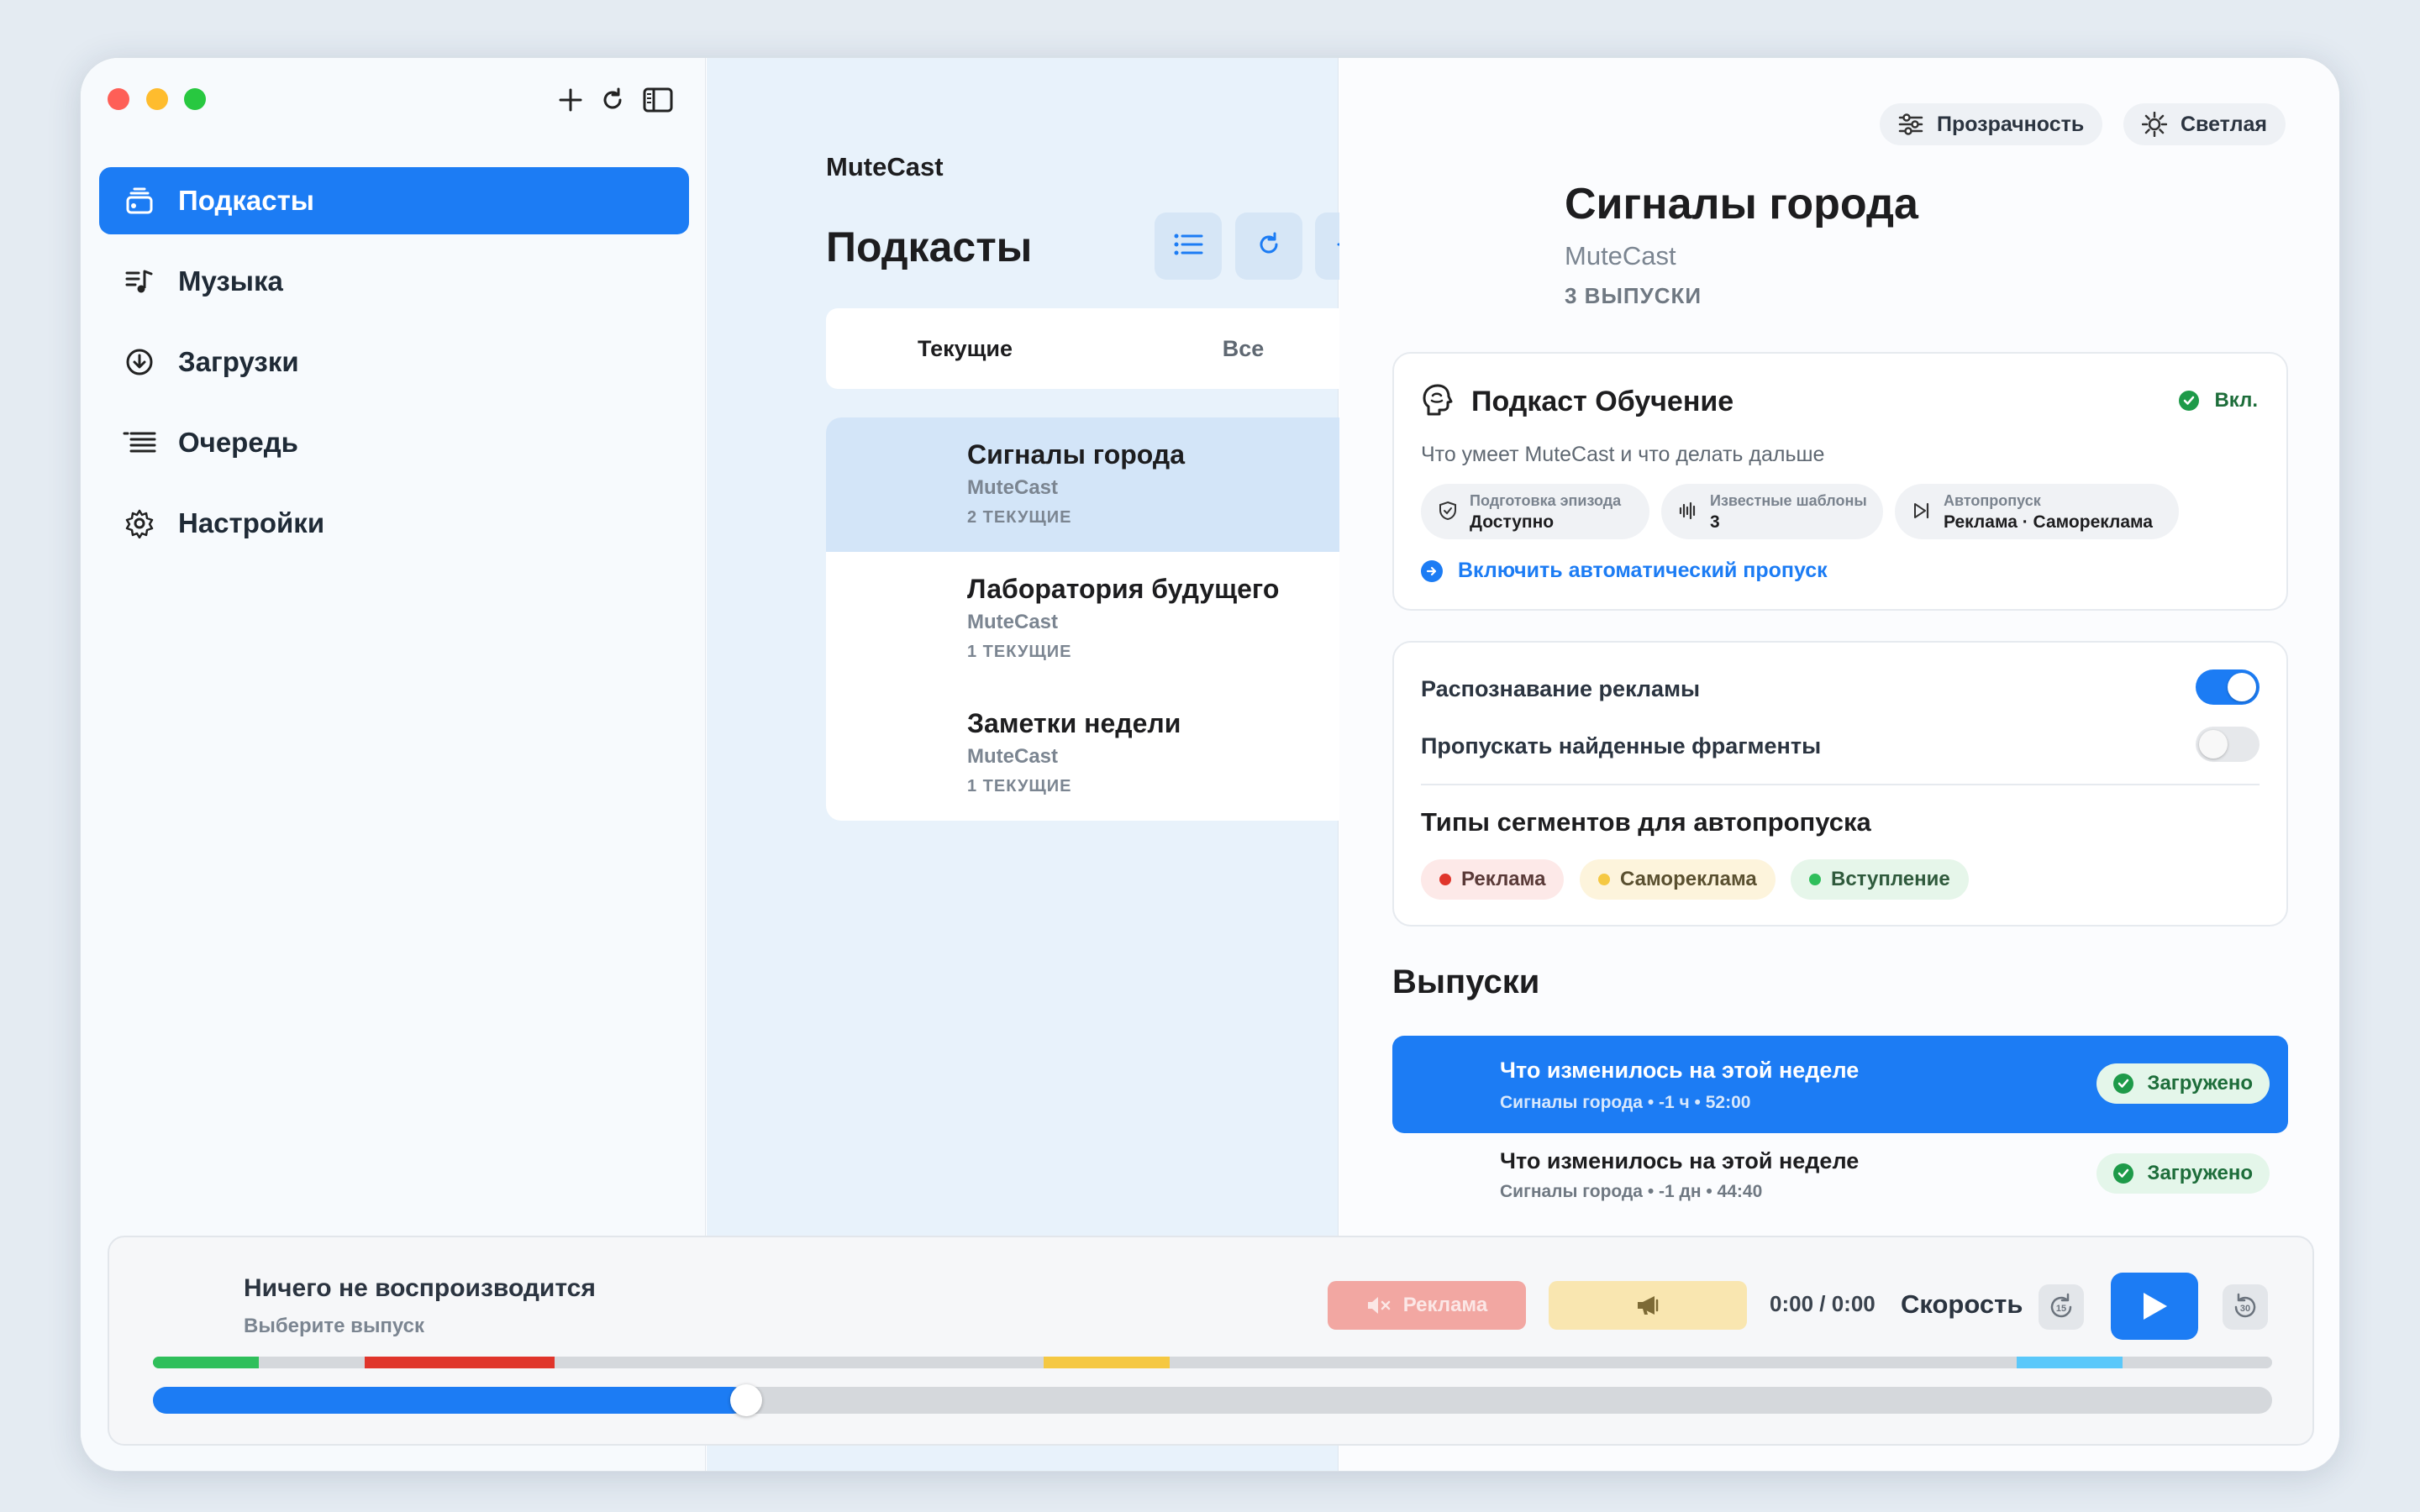 The image size is (2420, 1512). I want to click on skip-forward-button: 30, so click(2245, 1307).